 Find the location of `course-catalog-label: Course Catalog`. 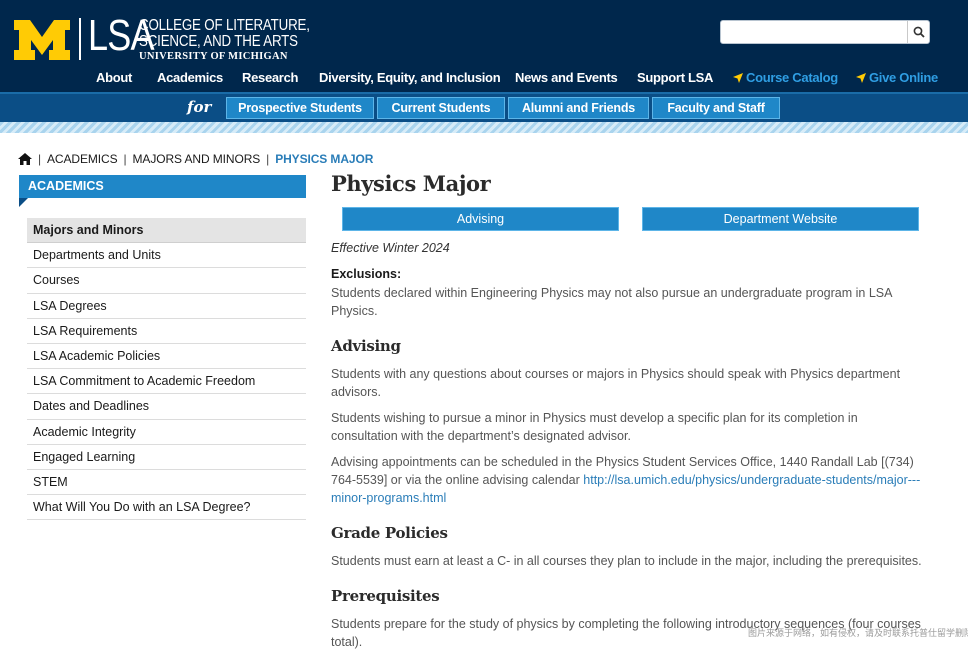

course-catalog-label: Course Catalog is located at coordinates (792, 77).